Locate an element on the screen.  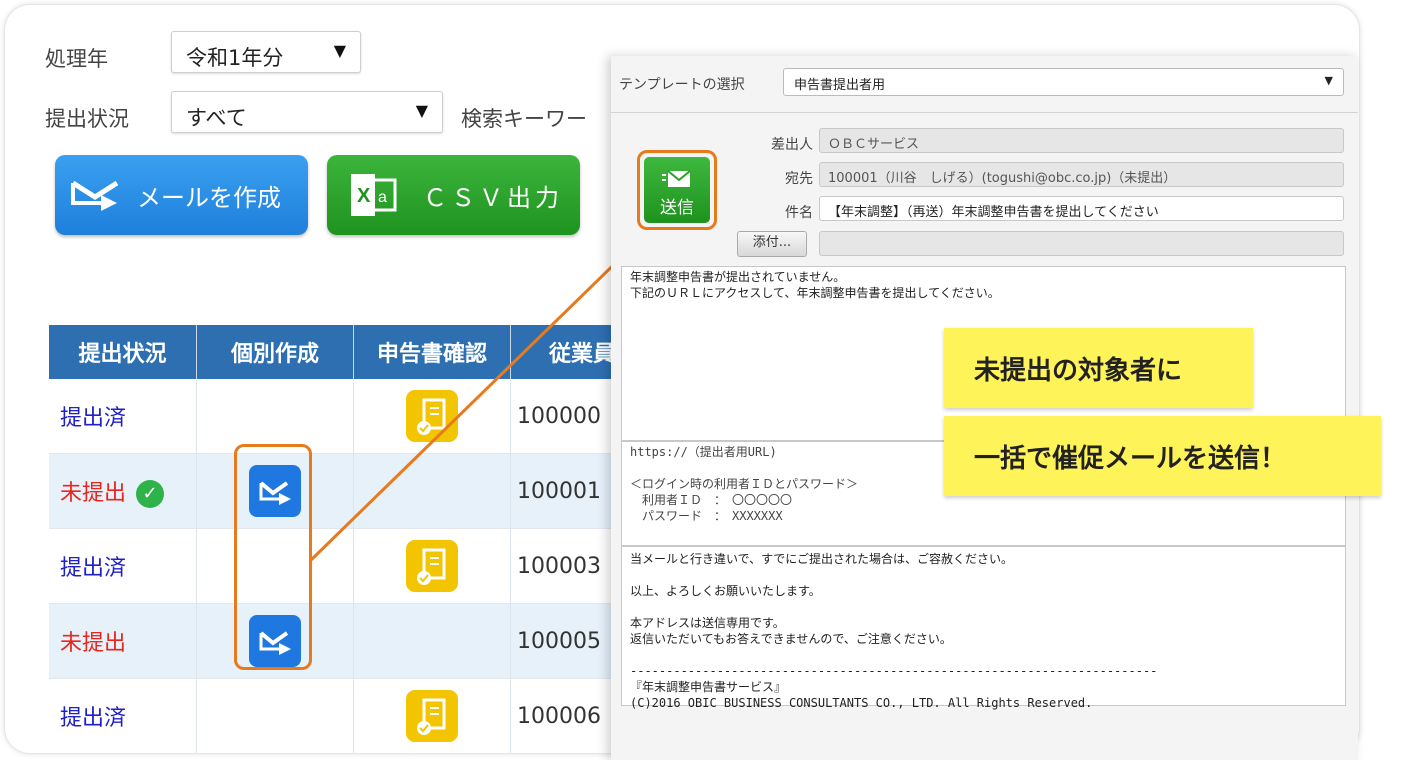
create-mail-button: メールを作成 is located at coordinates (181, 195).